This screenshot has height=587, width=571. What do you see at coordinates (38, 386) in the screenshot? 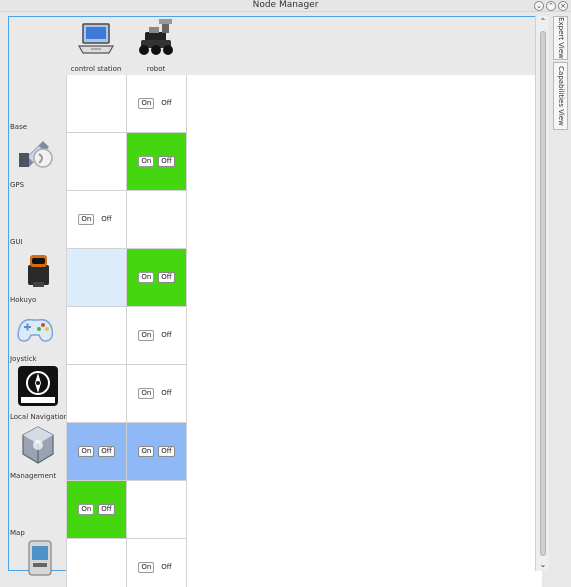
I see `navigation-icon` at bounding box center [38, 386].